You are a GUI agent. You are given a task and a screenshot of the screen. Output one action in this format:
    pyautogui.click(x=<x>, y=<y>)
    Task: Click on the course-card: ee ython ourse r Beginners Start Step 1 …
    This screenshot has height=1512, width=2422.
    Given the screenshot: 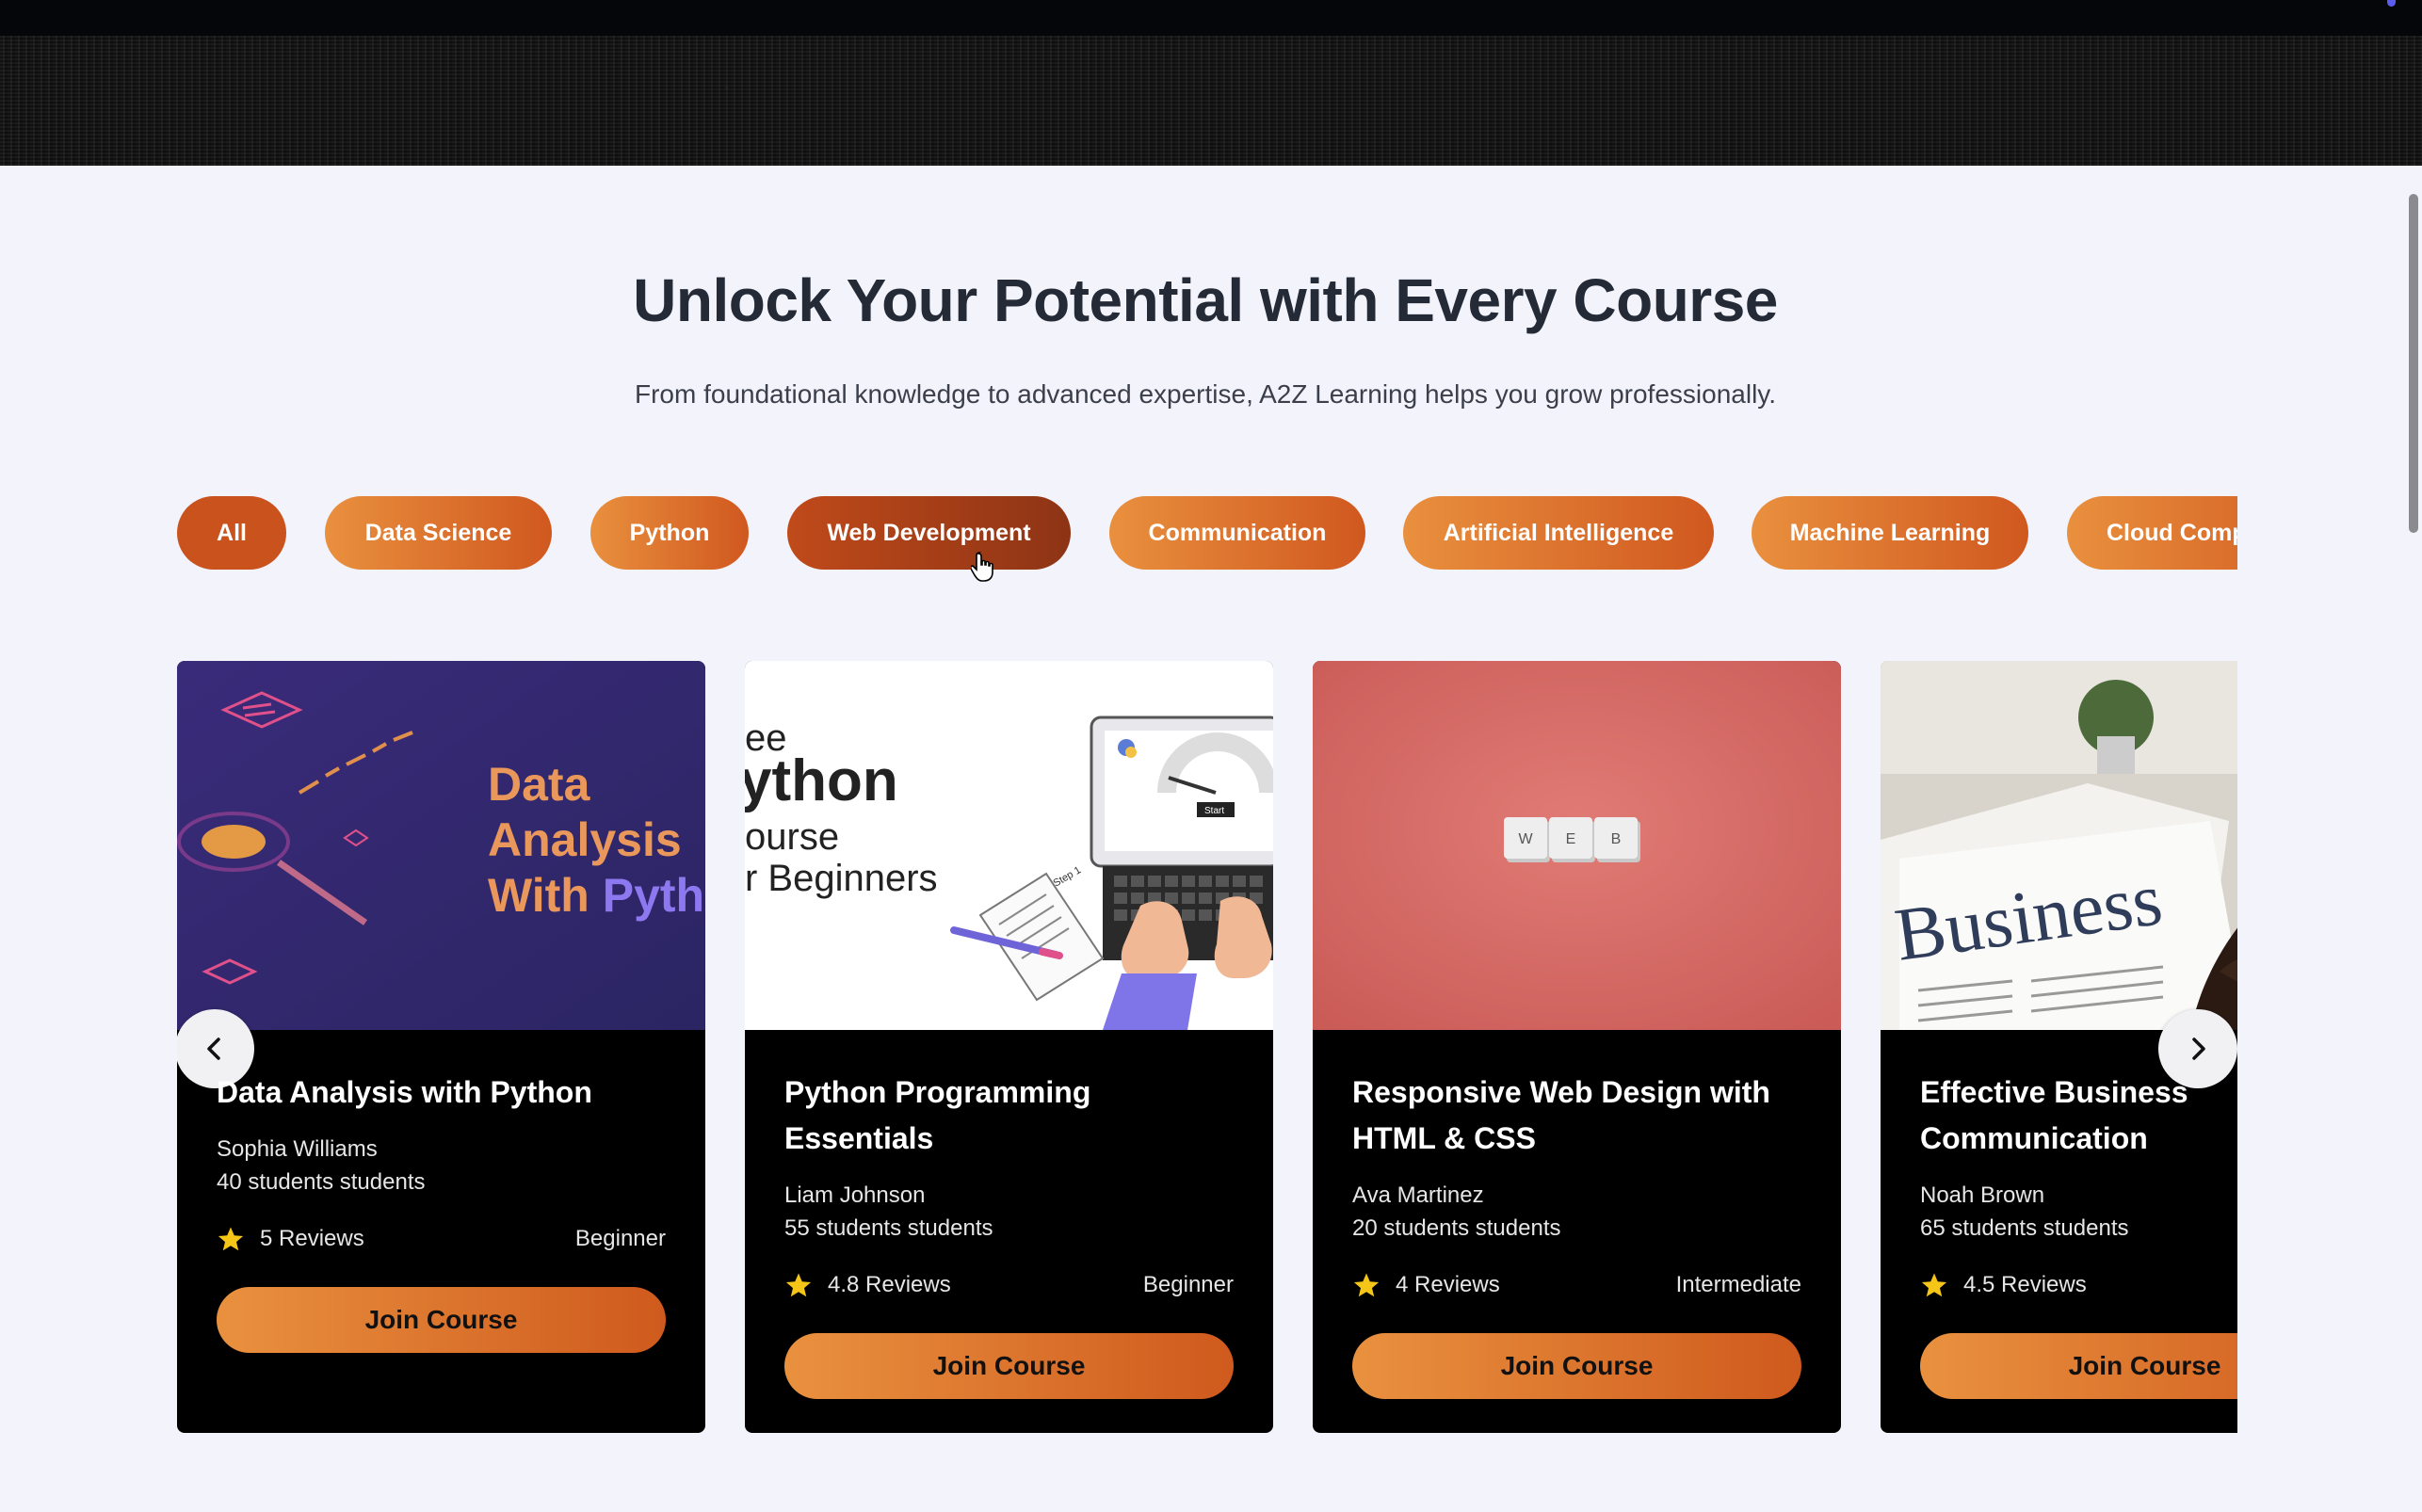 What is the action you would take?
    pyautogui.click(x=1009, y=1047)
    